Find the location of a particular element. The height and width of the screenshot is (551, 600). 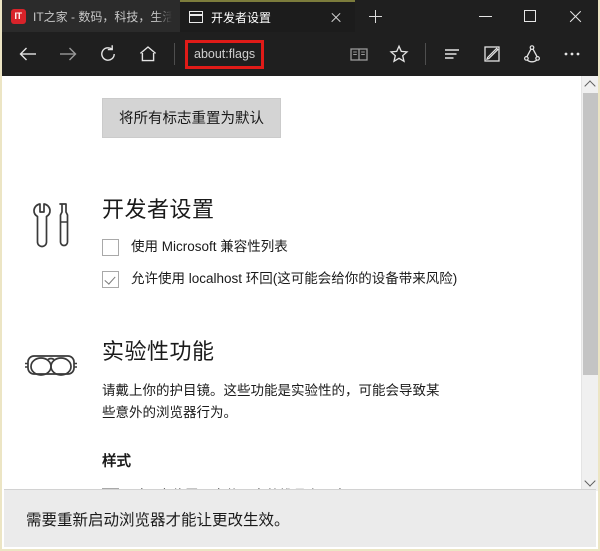

web-note-icon is located at coordinates (492, 54).